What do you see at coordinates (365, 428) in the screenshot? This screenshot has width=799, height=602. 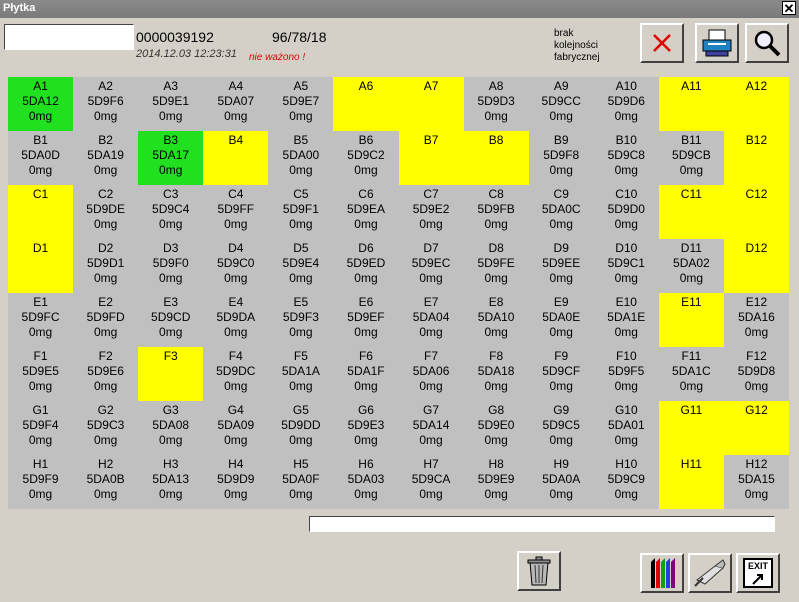 I see `well-cell: G6 5D9E3 0mg` at bounding box center [365, 428].